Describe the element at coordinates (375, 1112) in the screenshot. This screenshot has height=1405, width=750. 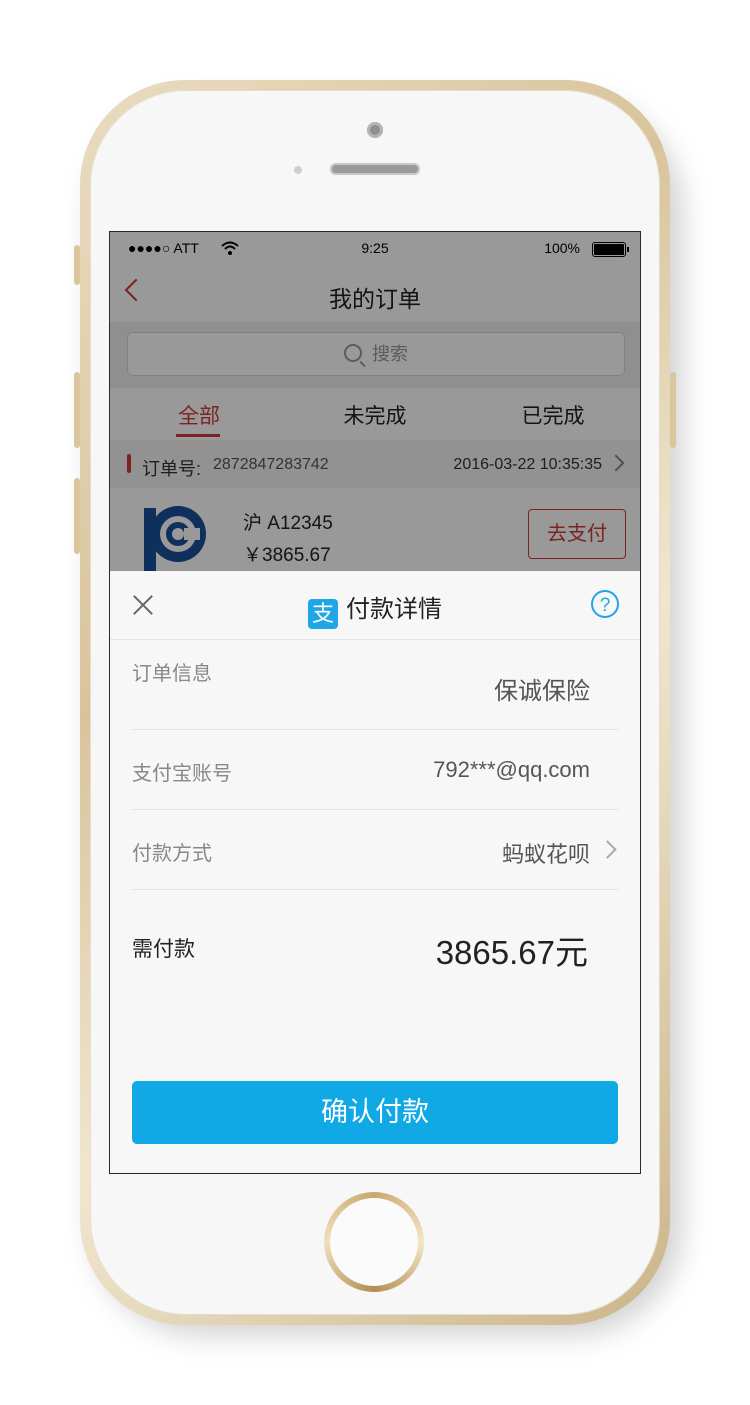
I see `confirm-payment-button: 确认付款` at that location.